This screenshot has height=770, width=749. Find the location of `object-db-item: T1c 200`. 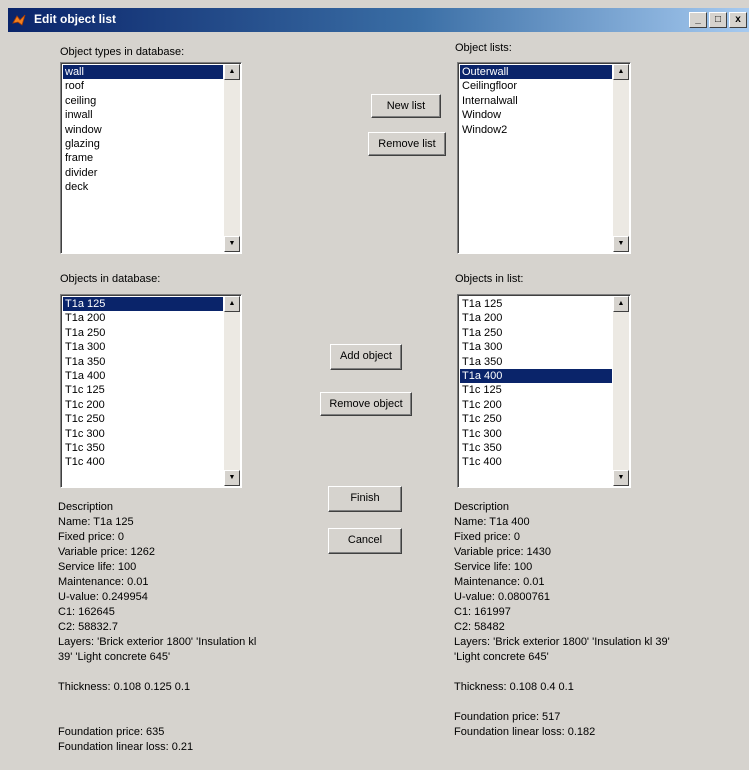

object-db-item: T1c 200 is located at coordinates (143, 405).